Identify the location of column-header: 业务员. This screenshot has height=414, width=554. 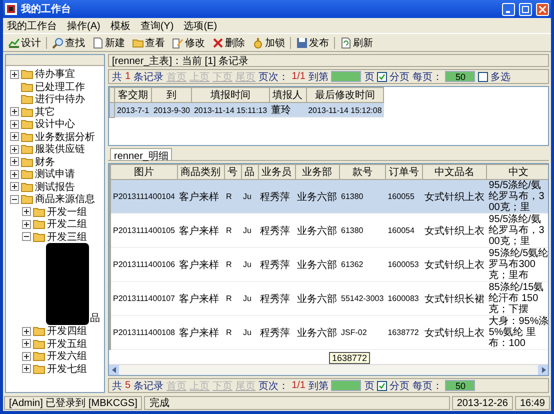
(276, 172).